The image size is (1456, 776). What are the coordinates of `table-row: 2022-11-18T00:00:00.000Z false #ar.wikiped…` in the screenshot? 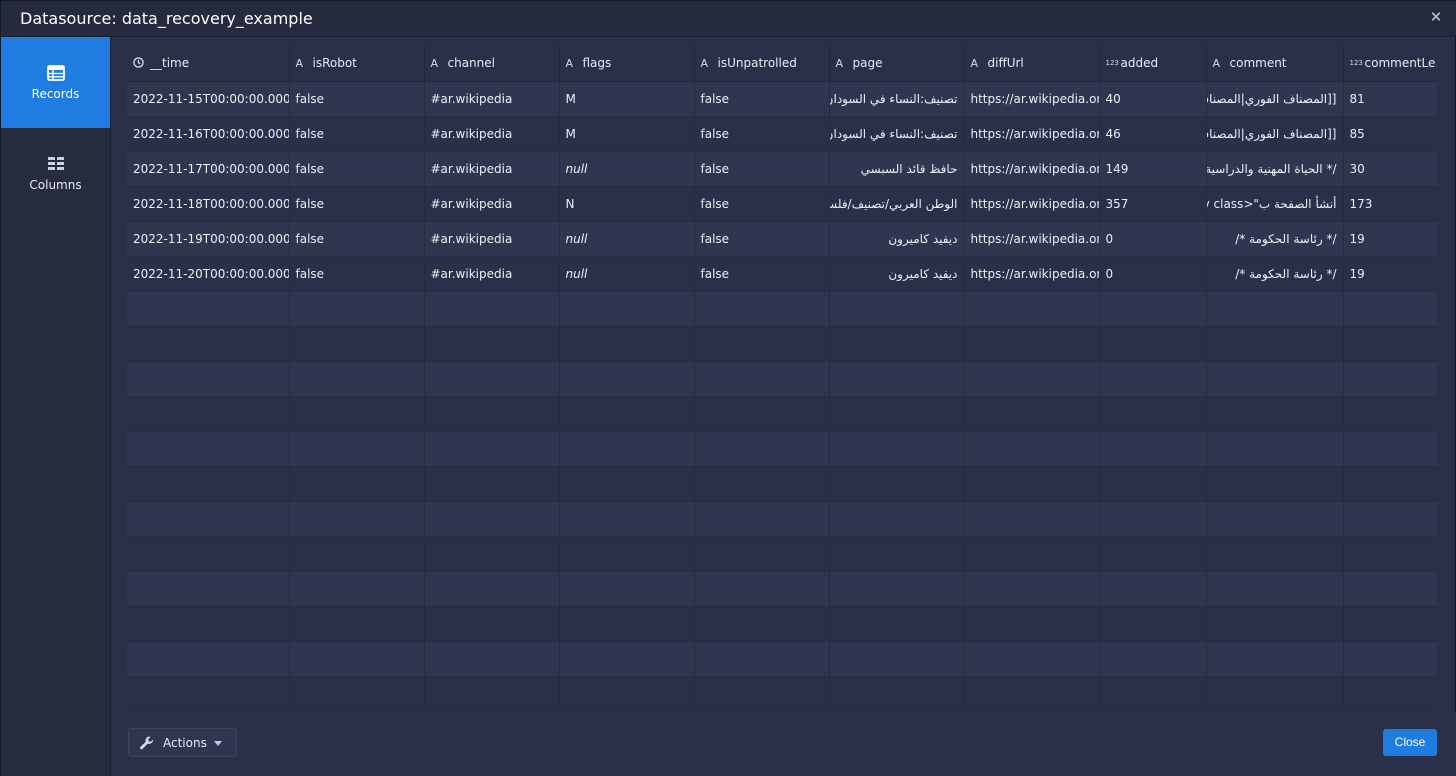 It's located at (782, 204).